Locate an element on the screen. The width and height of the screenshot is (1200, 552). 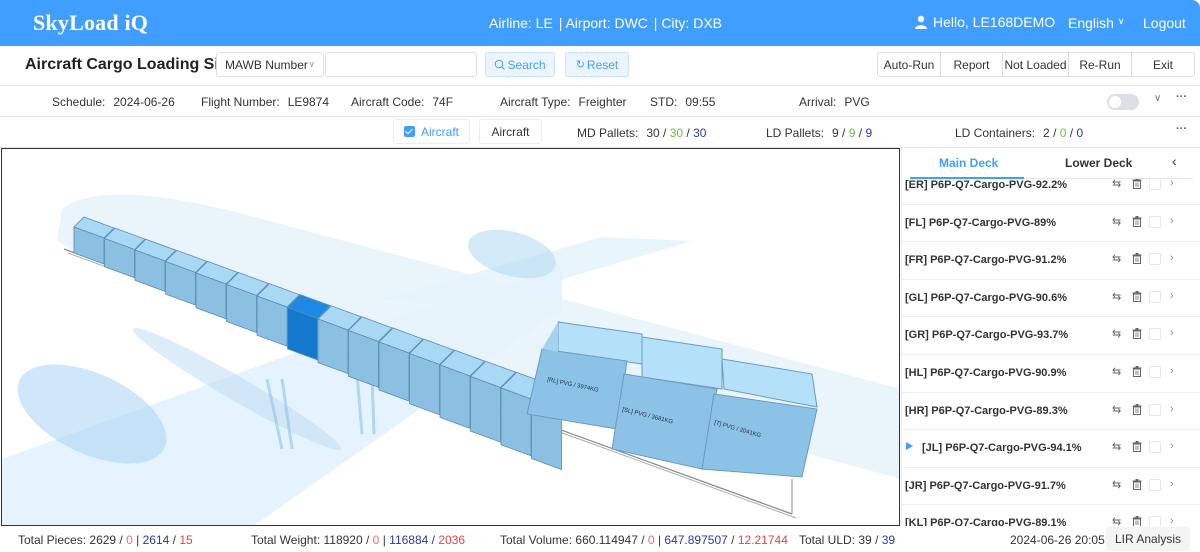
ldc-loaded: 0 is located at coordinates (1063, 133).